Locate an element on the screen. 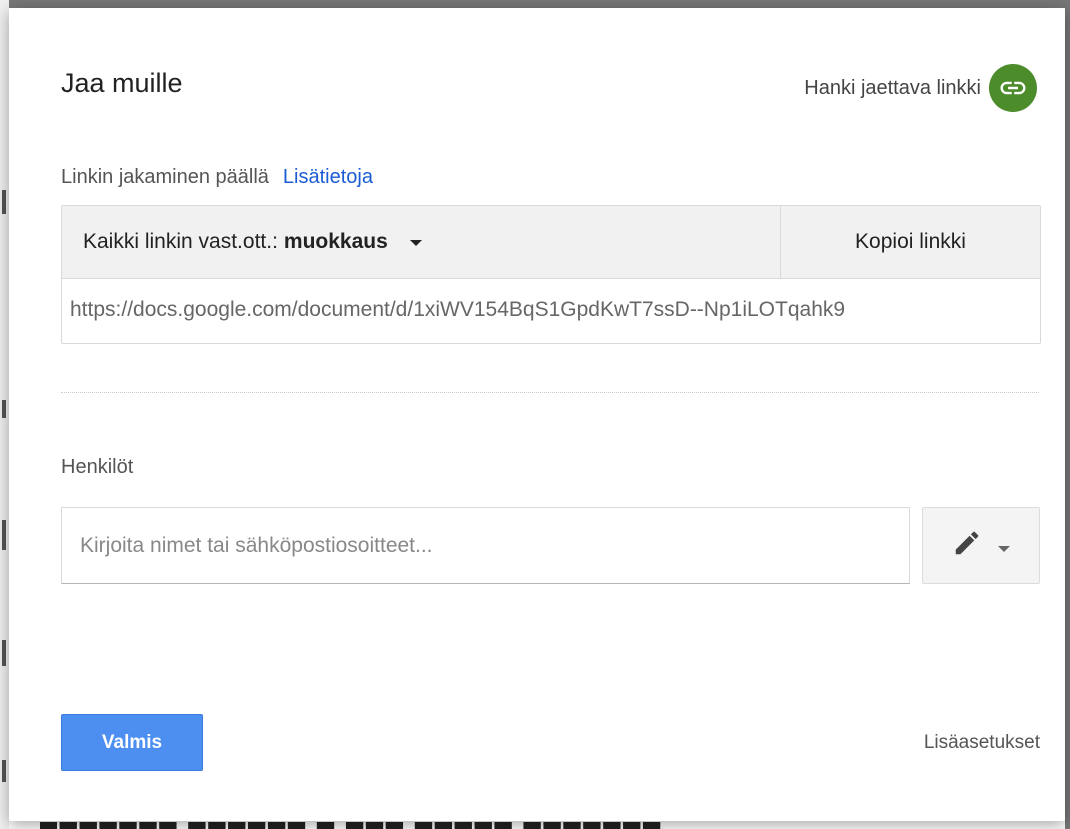  background-window-edge-right is located at coordinates (1067, 414).